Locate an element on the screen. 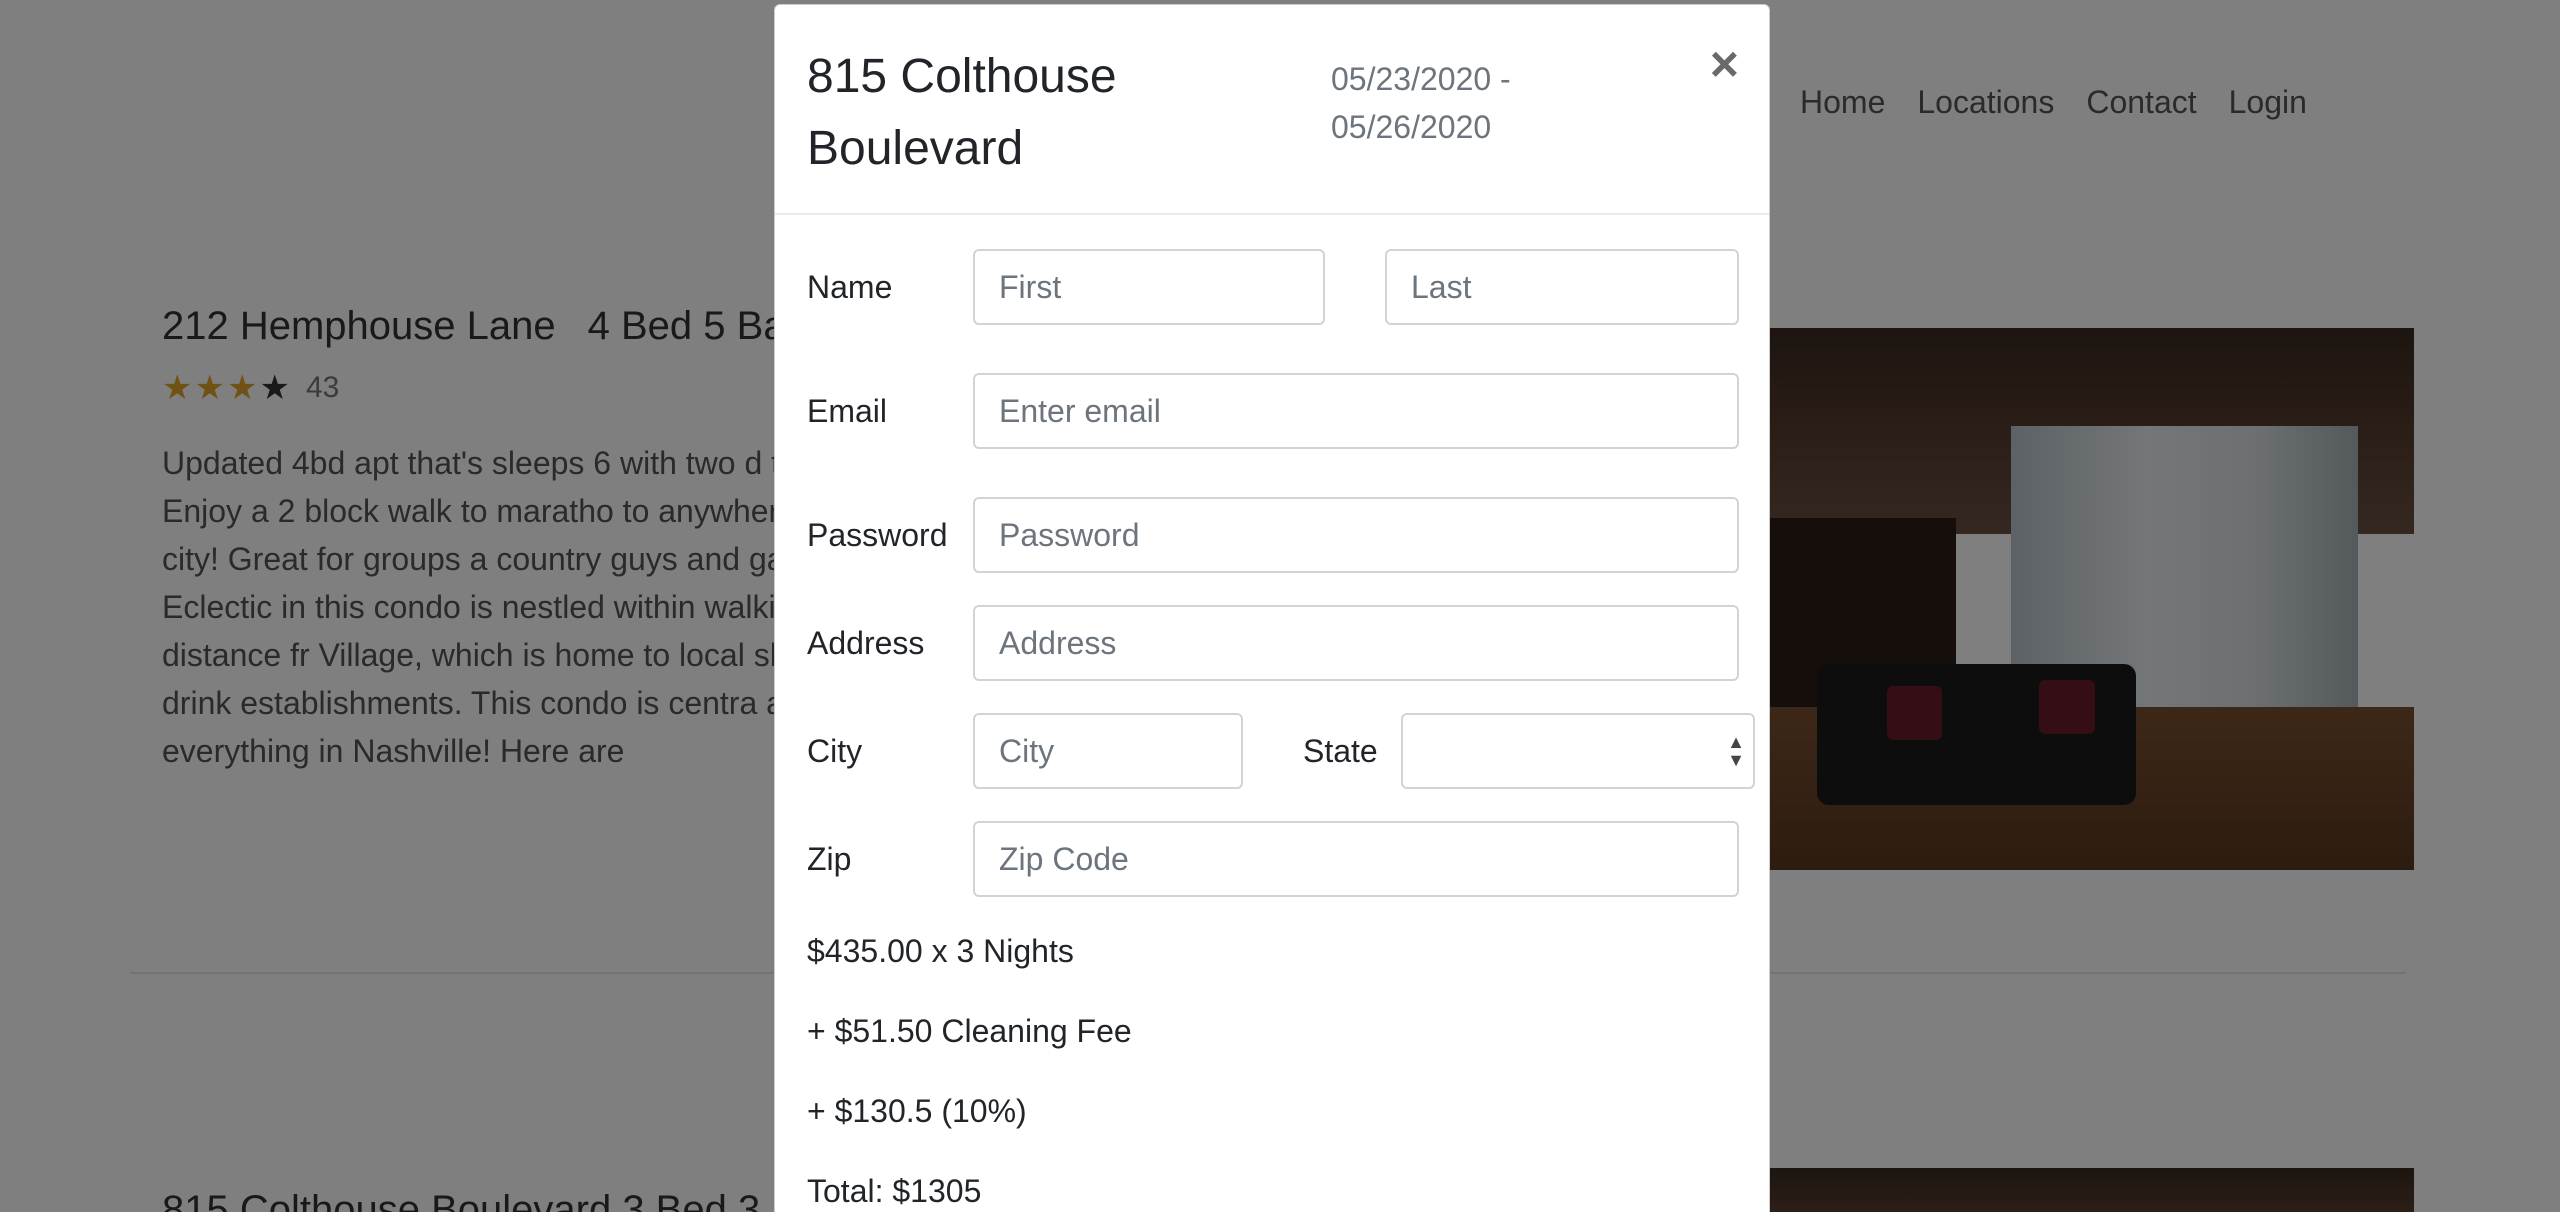 The image size is (2560, 1212). email-input is located at coordinates (1356, 411).